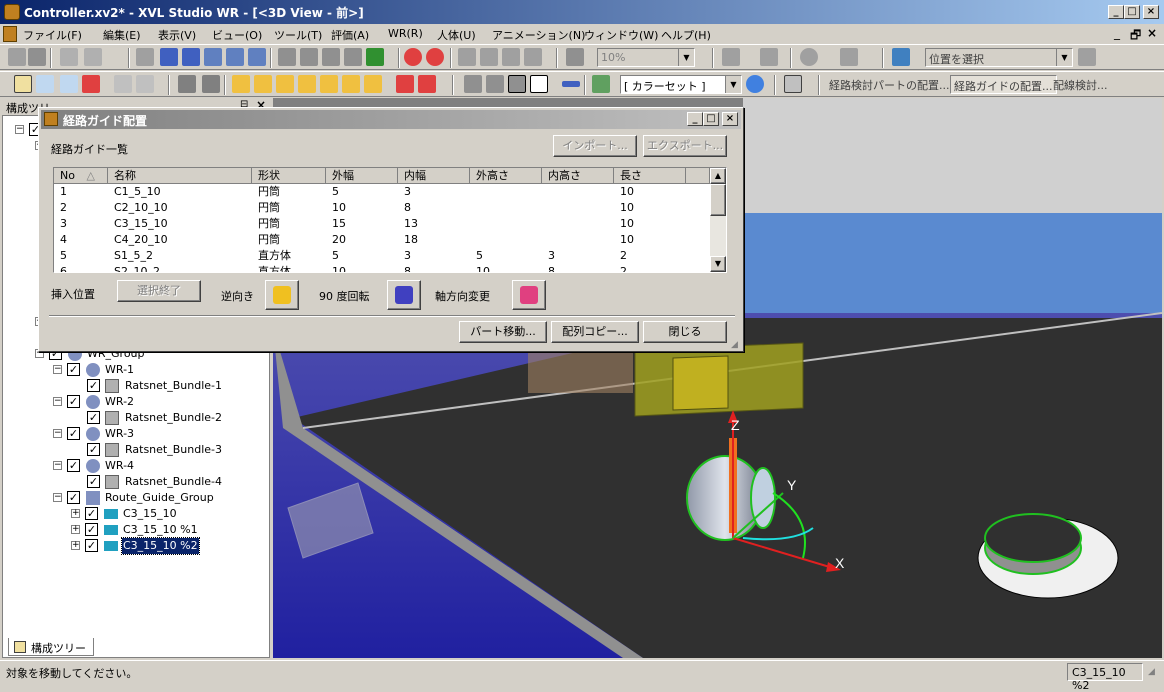 This screenshot has width=1164, height=692. What do you see at coordinates (309, 57) in the screenshot?
I see `section-icon` at bounding box center [309, 57].